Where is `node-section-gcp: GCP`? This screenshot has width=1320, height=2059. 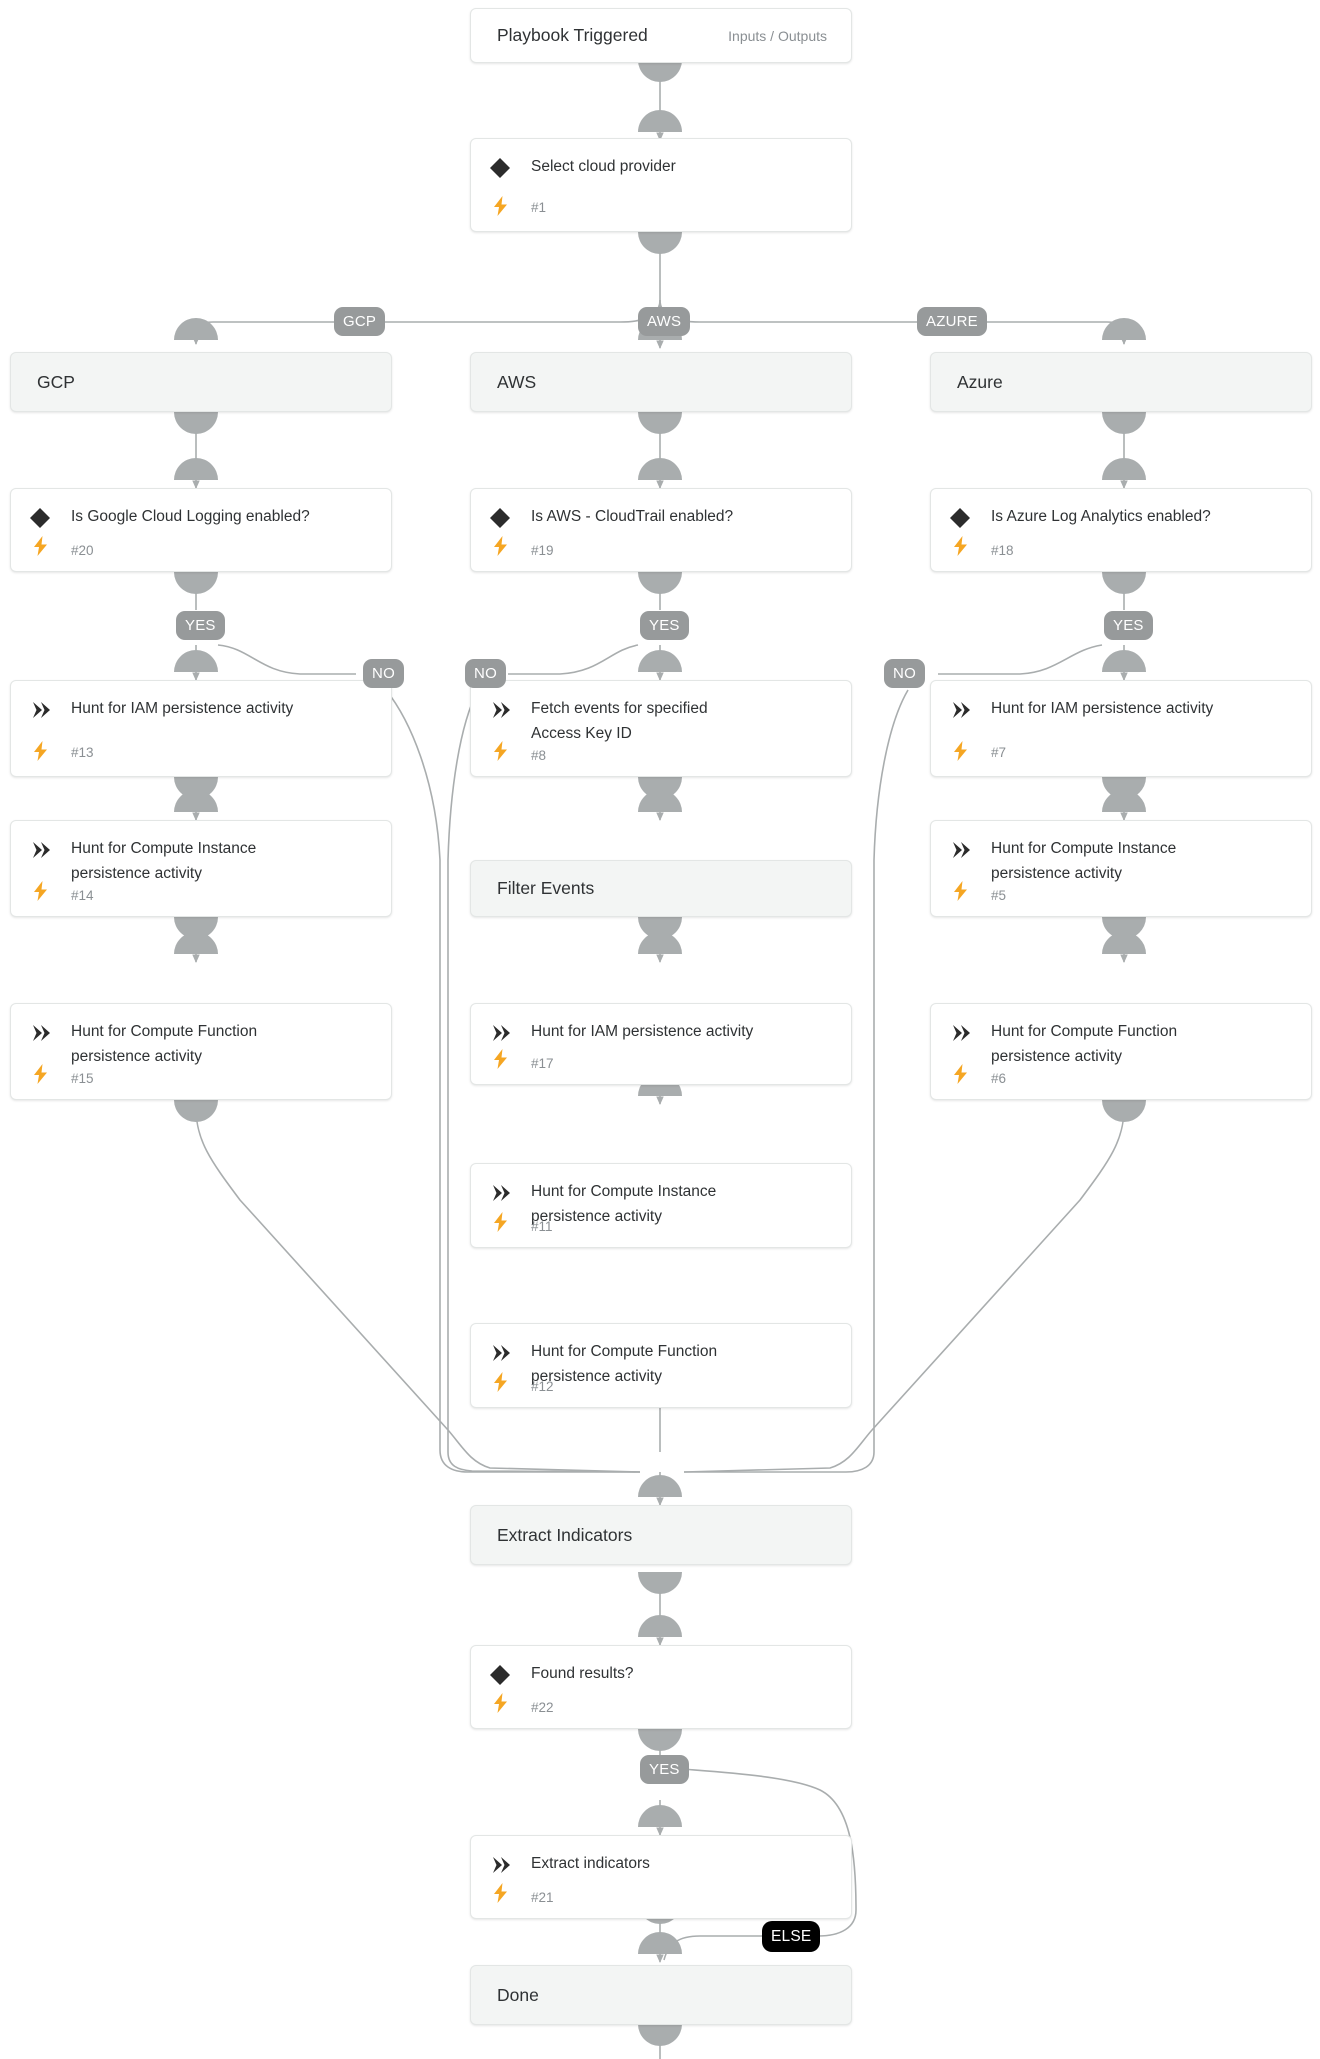
node-section-gcp: GCP is located at coordinates (201, 382).